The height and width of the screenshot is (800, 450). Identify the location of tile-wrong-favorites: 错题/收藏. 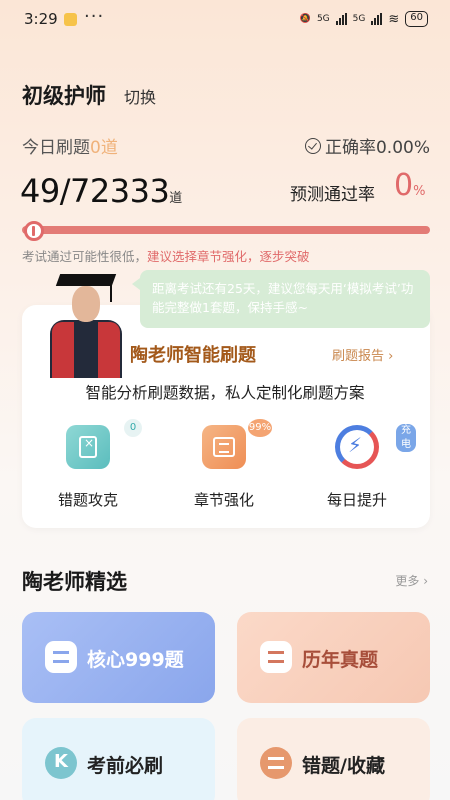
(333, 759).